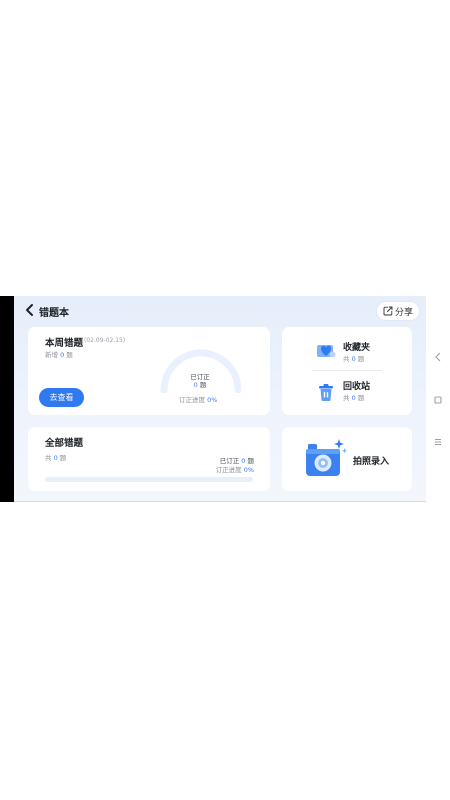  Describe the element at coordinates (248, 470) in the screenshot. I see `all-progress-value: 0%` at that location.